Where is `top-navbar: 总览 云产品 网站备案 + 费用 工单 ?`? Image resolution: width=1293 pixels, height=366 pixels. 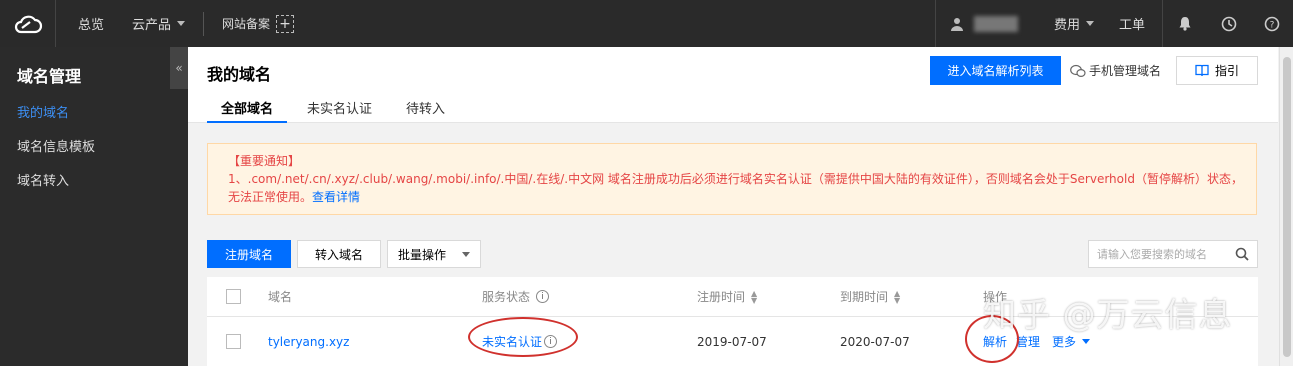
top-navbar: 总览 云产品 网站备案 + 费用 工单 ? is located at coordinates (646, 23).